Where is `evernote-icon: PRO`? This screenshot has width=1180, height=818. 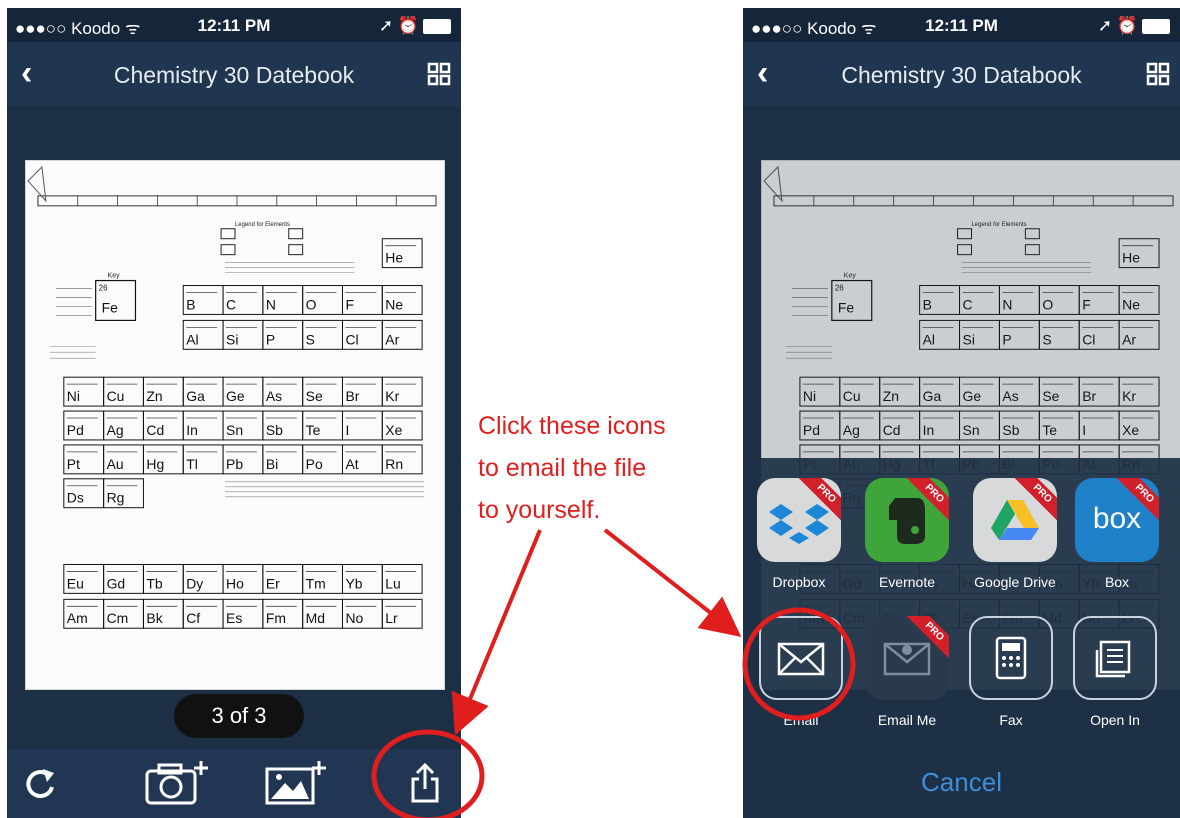 evernote-icon: PRO is located at coordinates (907, 520).